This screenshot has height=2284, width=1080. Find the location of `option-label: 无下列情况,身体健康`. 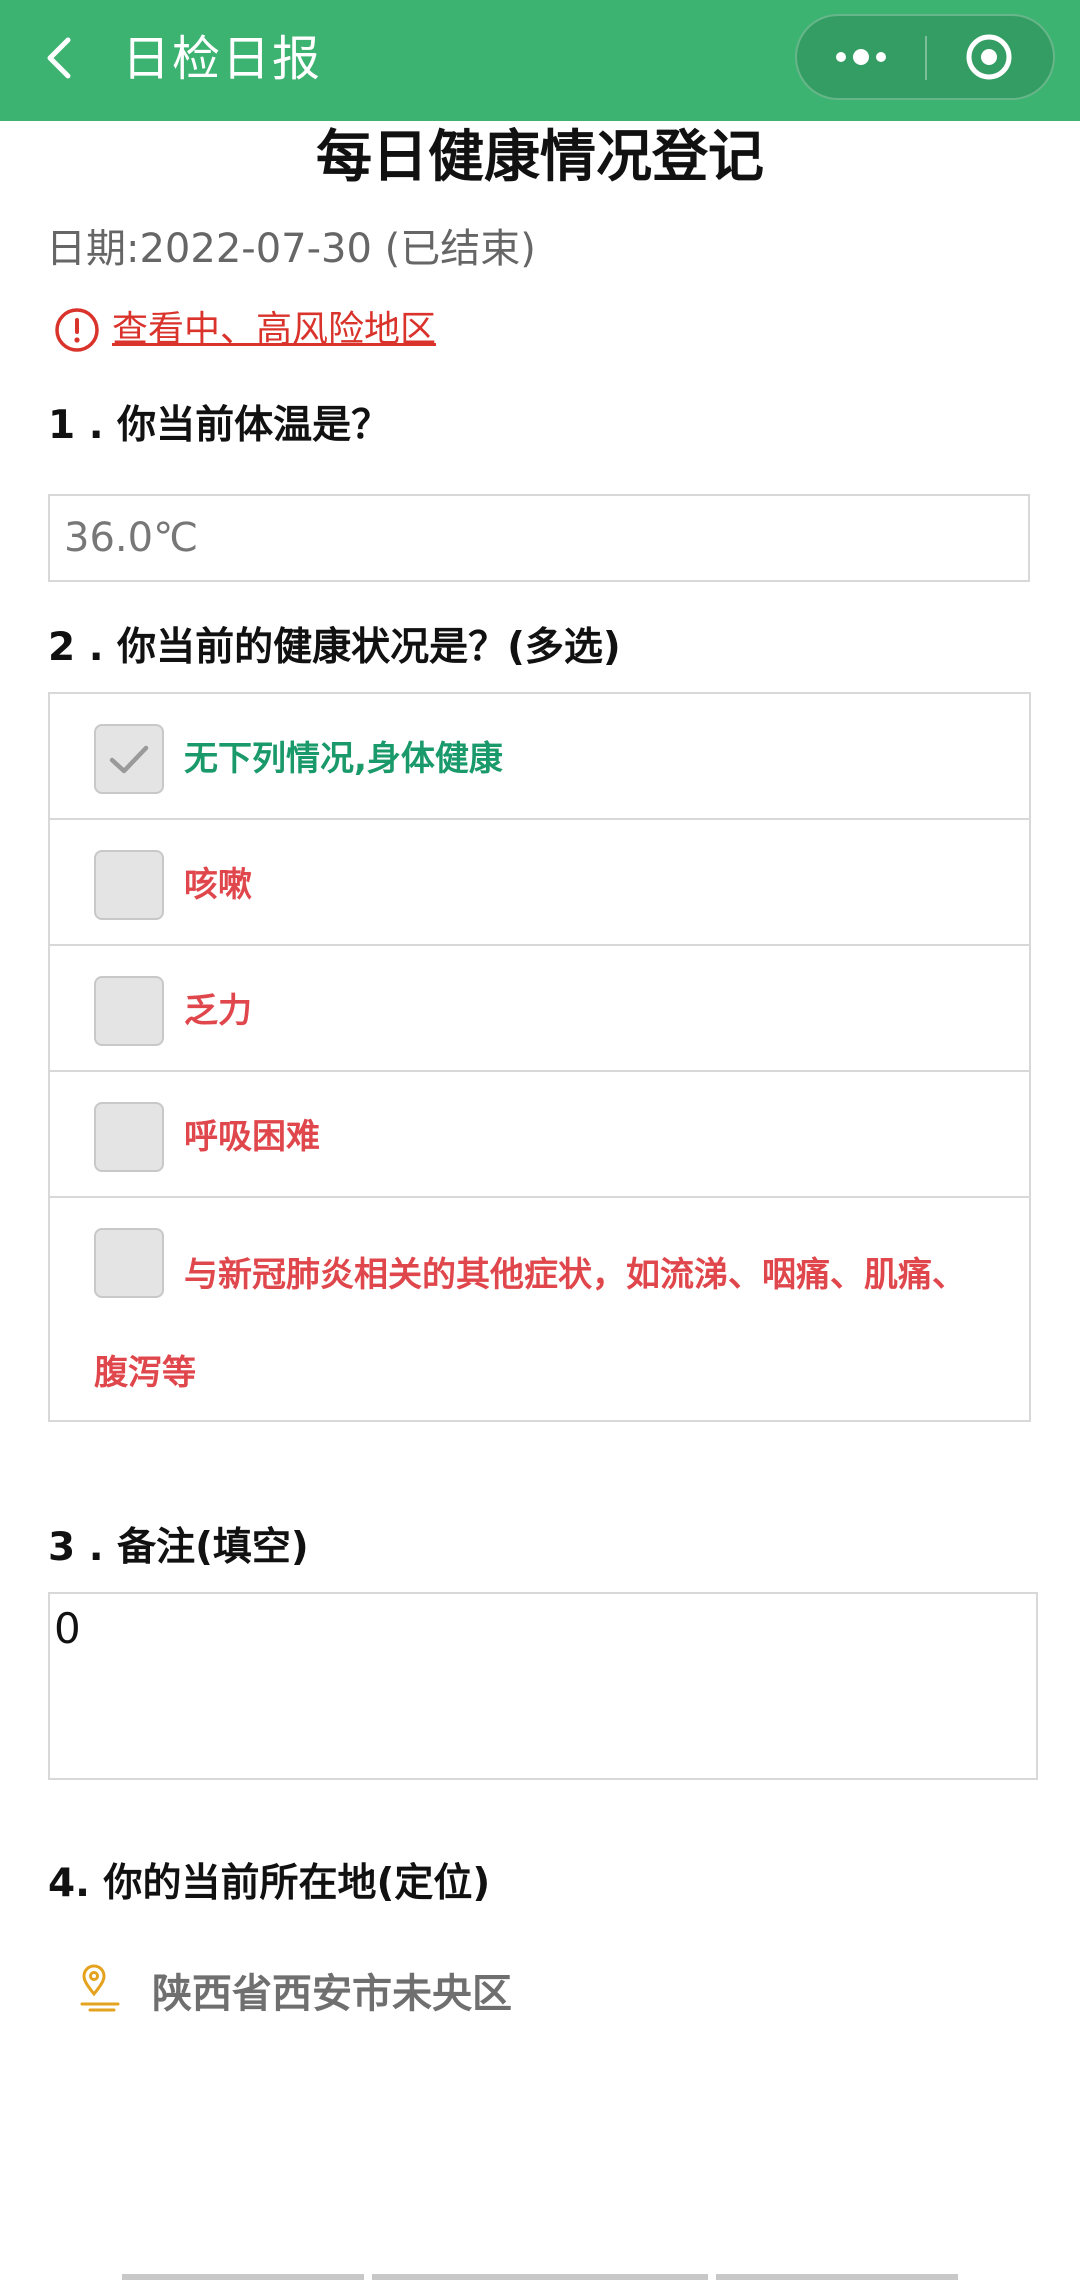

option-label: 无下列情况,身体健康 is located at coordinates (343, 759).